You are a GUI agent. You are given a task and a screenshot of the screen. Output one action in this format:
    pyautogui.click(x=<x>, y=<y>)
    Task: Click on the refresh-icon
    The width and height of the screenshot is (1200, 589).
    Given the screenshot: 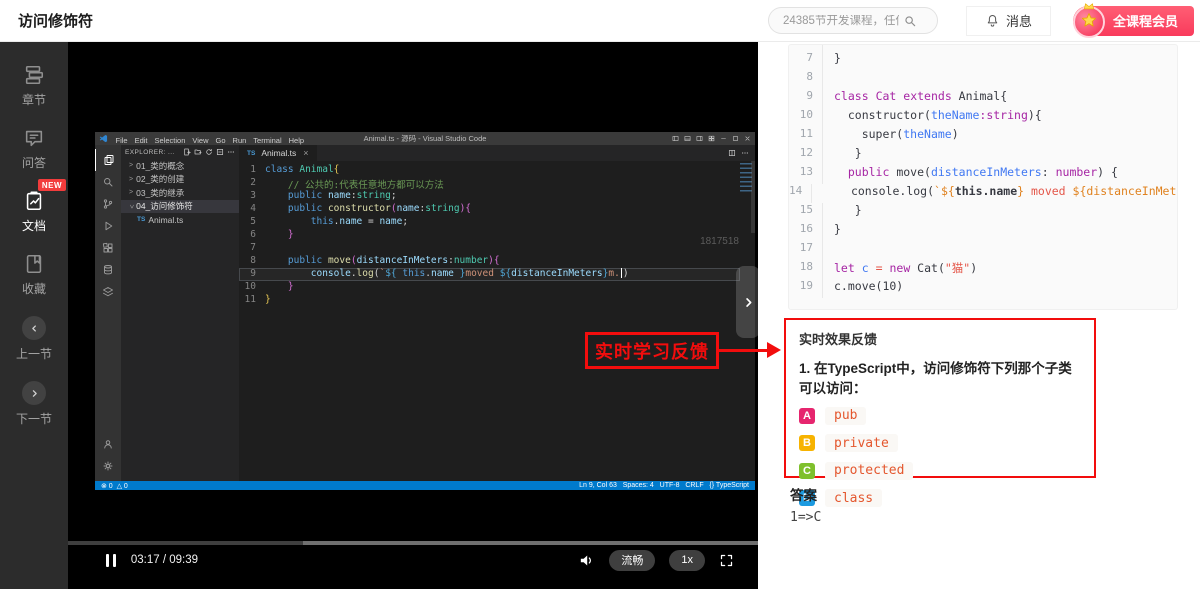 What is the action you would take?
    pyautogui.click(x=209, y=152)
    